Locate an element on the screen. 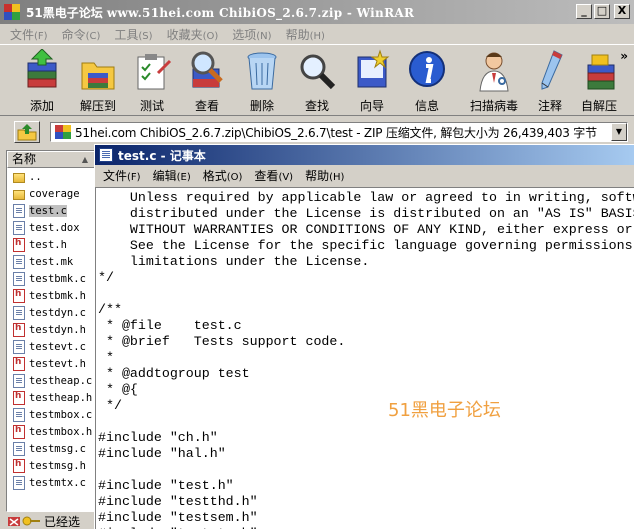  file-list-item: testdyn.h is located at coordinates (51, 329).